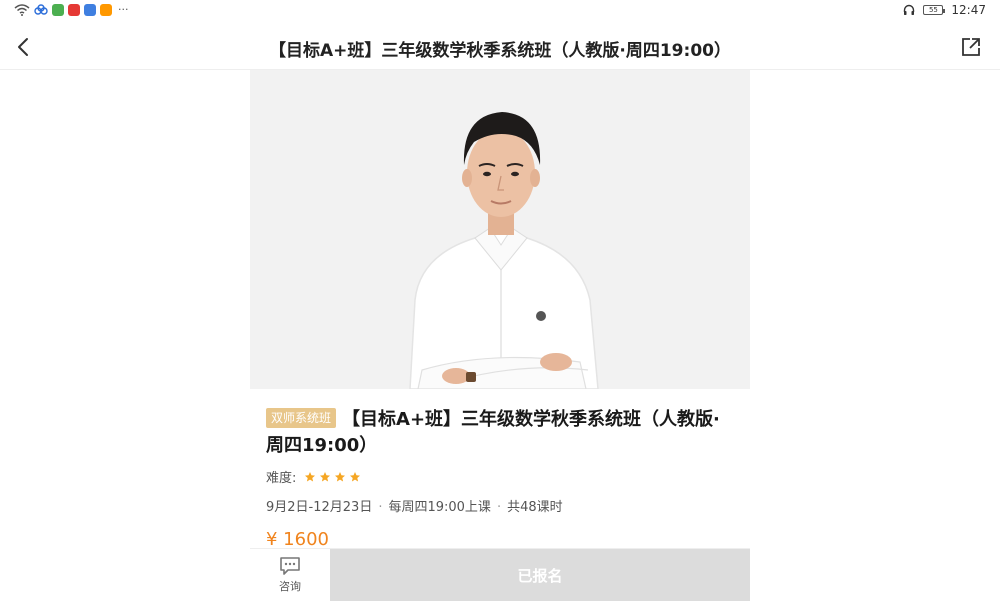  I want to click on difficulty-rating: 难度:, so click(501, 476).